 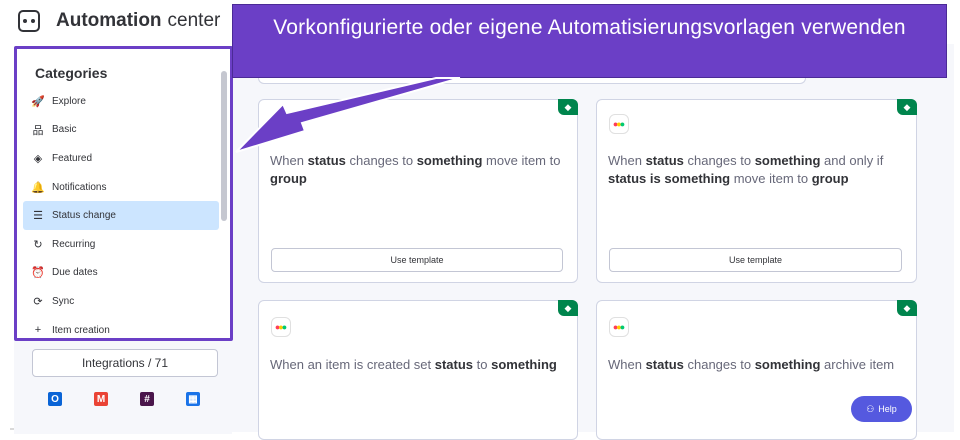 I want to click on page-title: Automation, so click(x=109, y=20).